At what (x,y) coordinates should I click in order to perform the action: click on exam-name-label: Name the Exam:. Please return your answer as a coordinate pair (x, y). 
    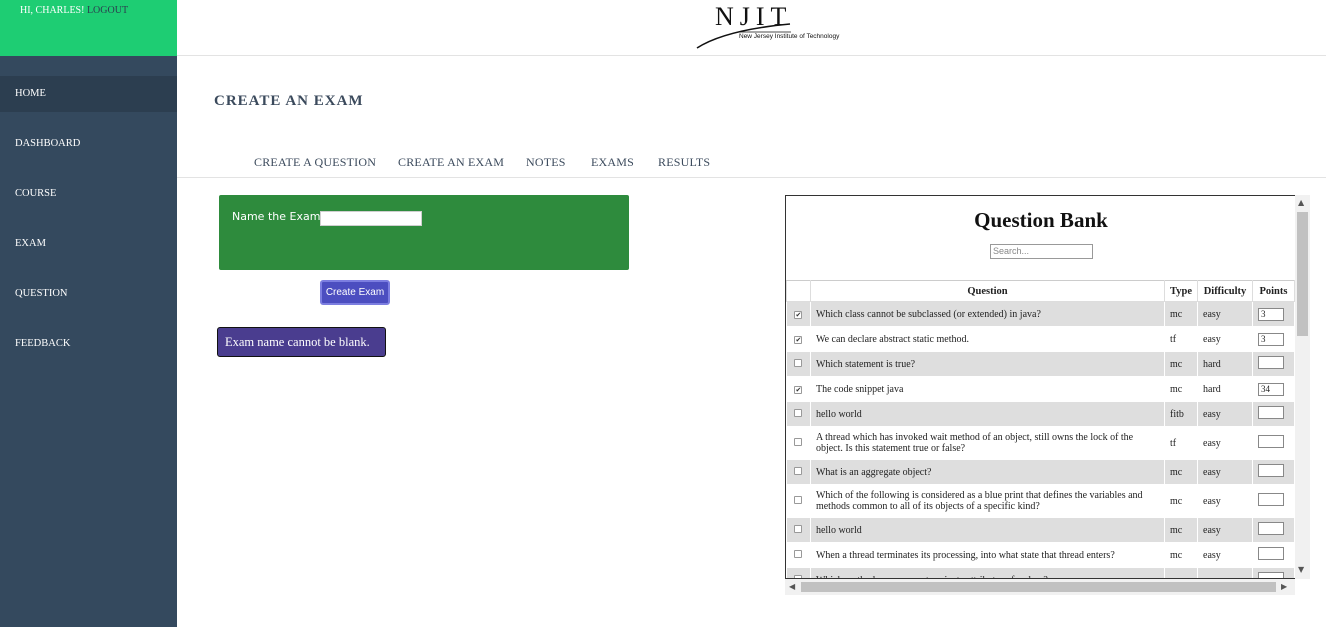
    Looking at the image, I should click on (278, 216).